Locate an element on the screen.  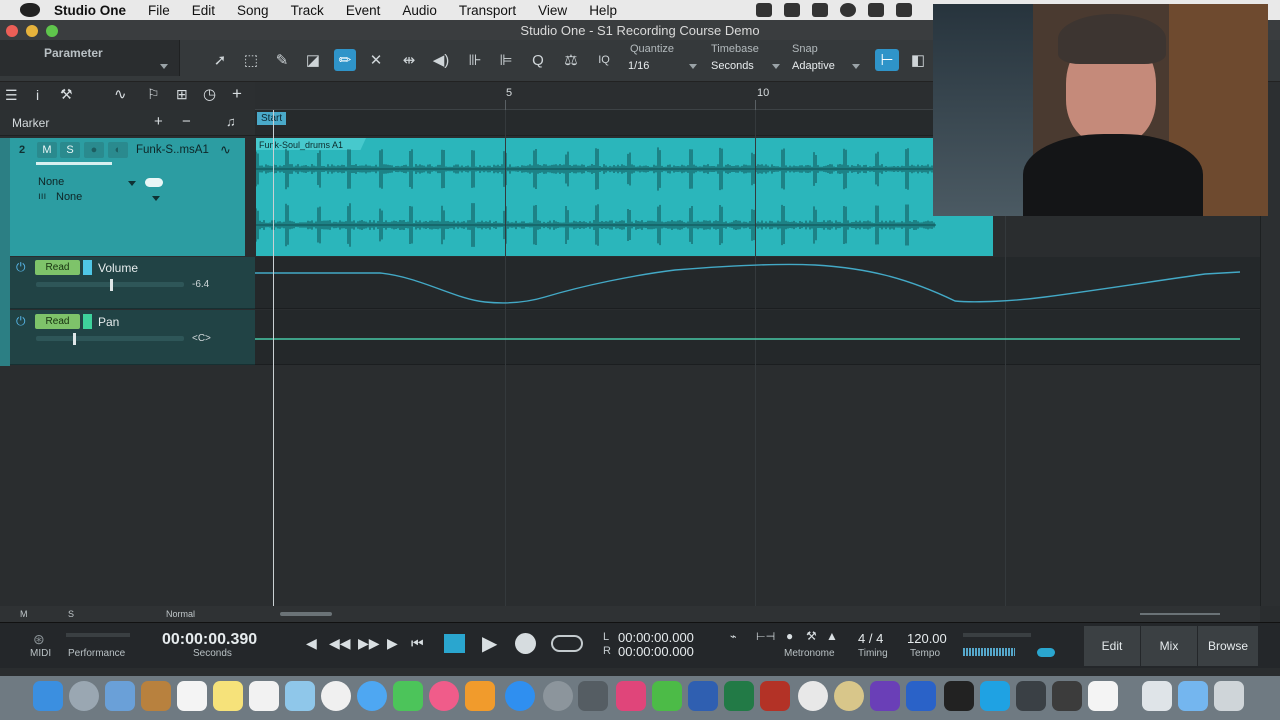
menu-edit: Edit is located at coordinates (203, 10).